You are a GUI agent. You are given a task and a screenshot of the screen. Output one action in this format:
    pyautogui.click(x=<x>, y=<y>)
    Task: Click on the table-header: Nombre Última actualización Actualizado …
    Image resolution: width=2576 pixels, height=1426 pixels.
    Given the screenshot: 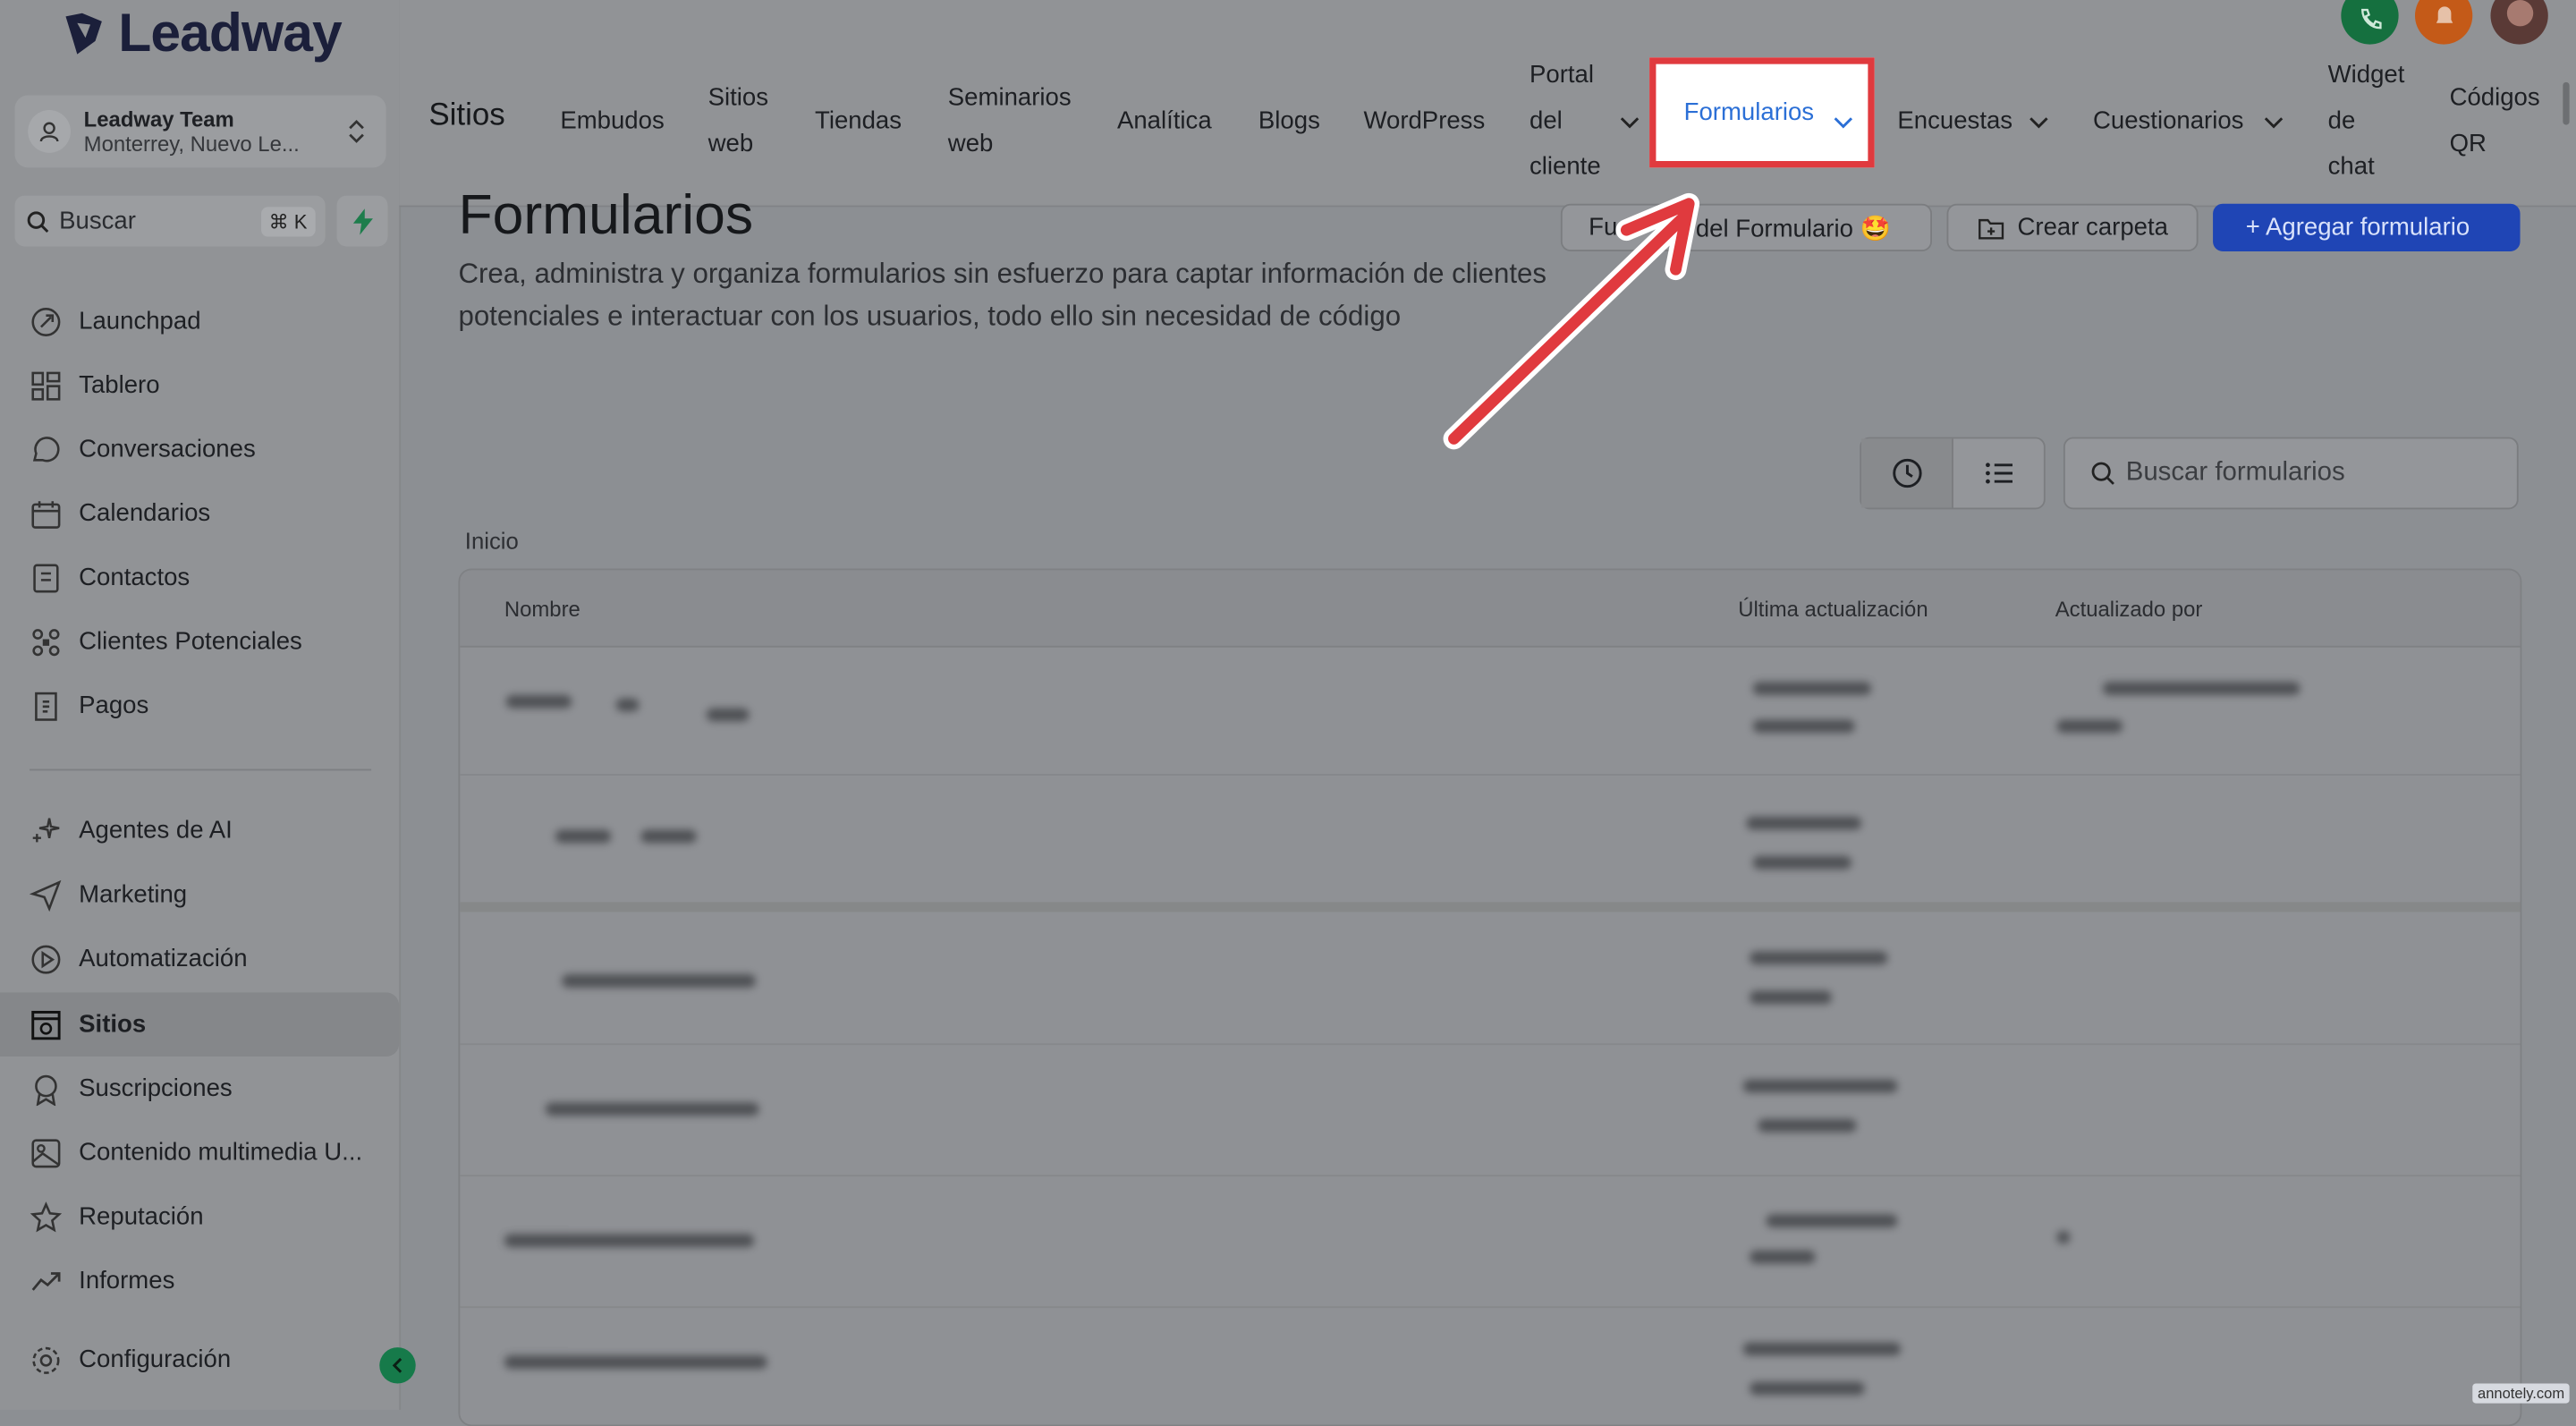 What is the action you would take?
    pyautogui.click(x=1490, y=609)
    